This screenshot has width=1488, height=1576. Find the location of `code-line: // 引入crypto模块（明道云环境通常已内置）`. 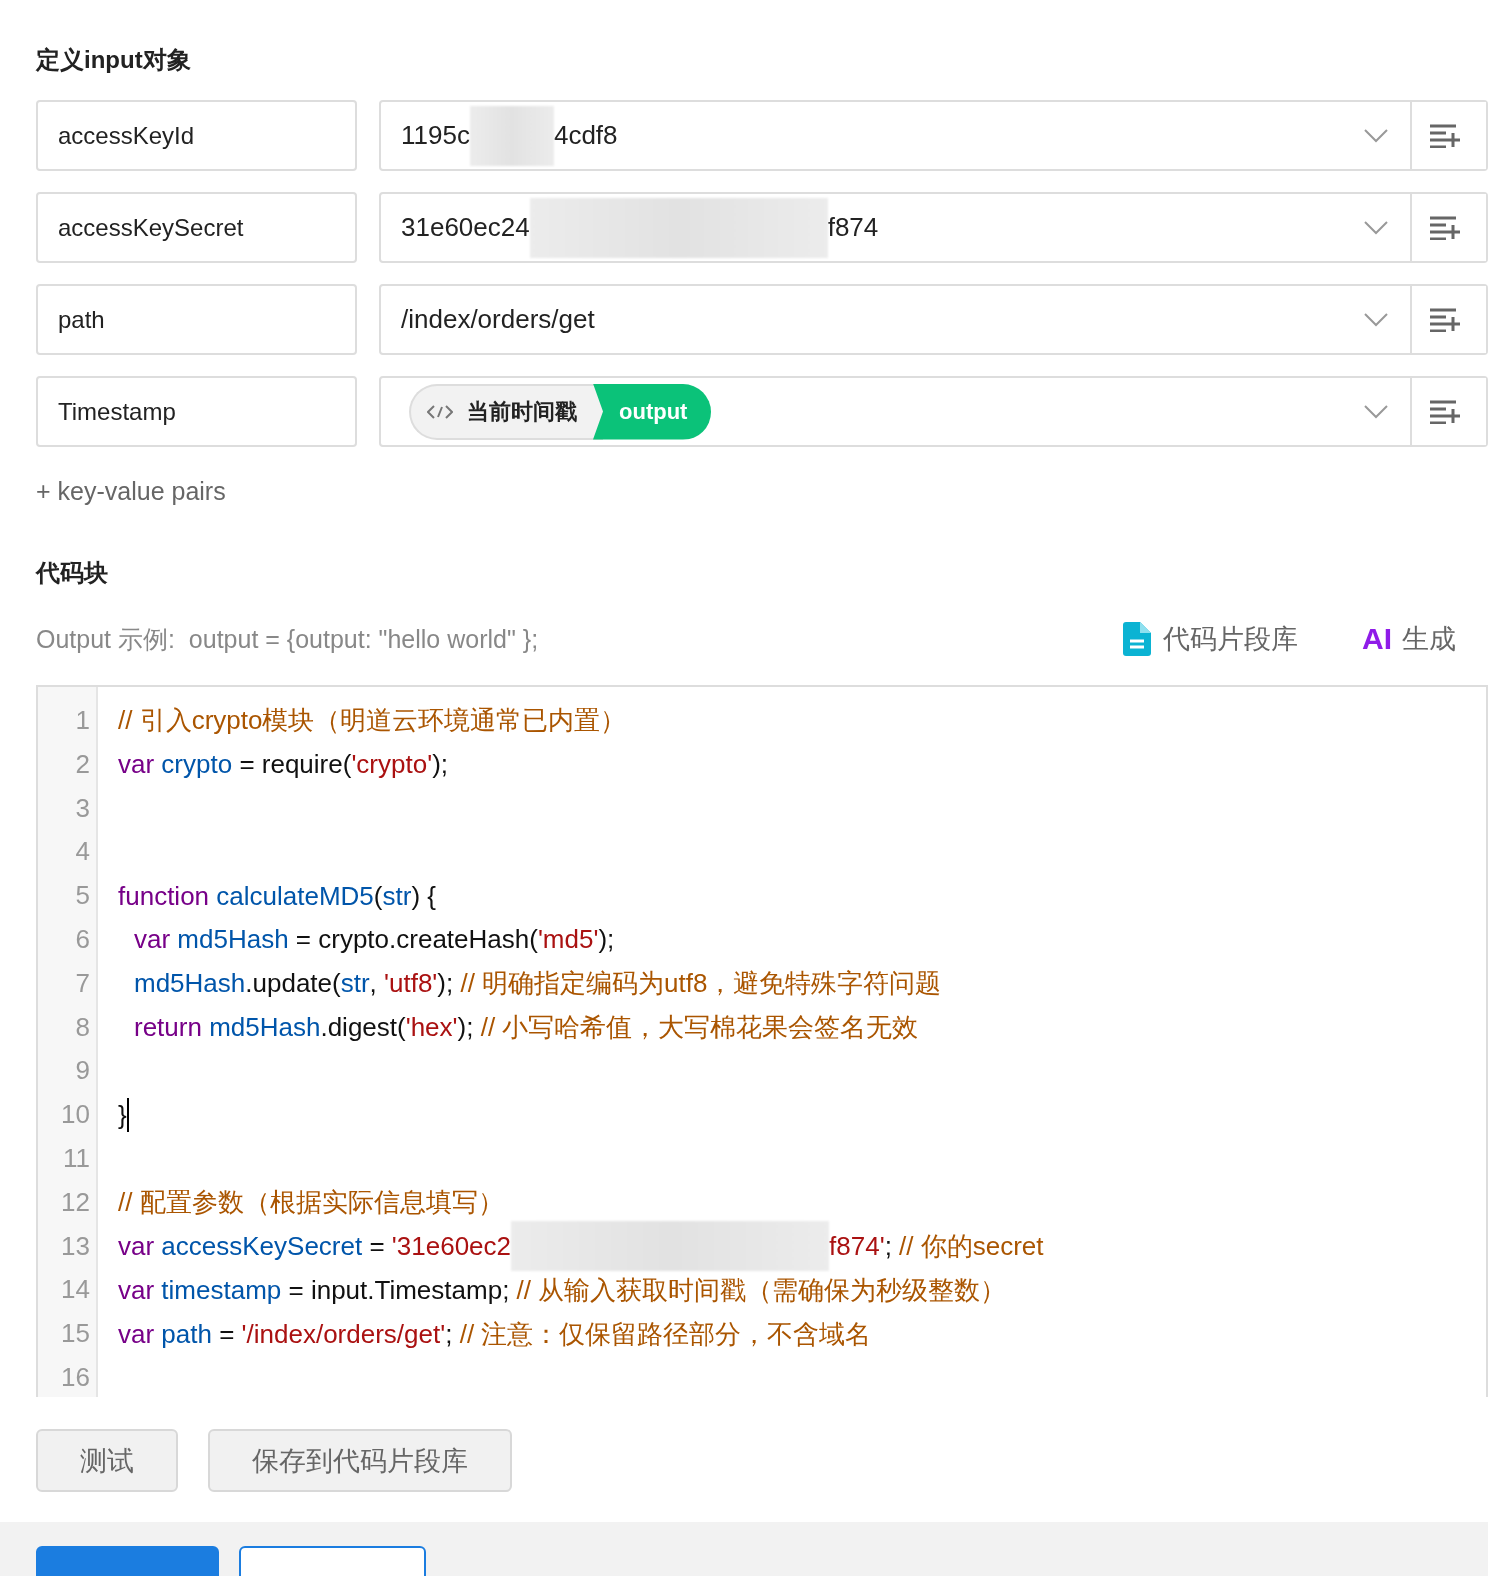

code-line: // 引入crypto模块（明道云环境通常已内置） is located at coordinates (373, 721).